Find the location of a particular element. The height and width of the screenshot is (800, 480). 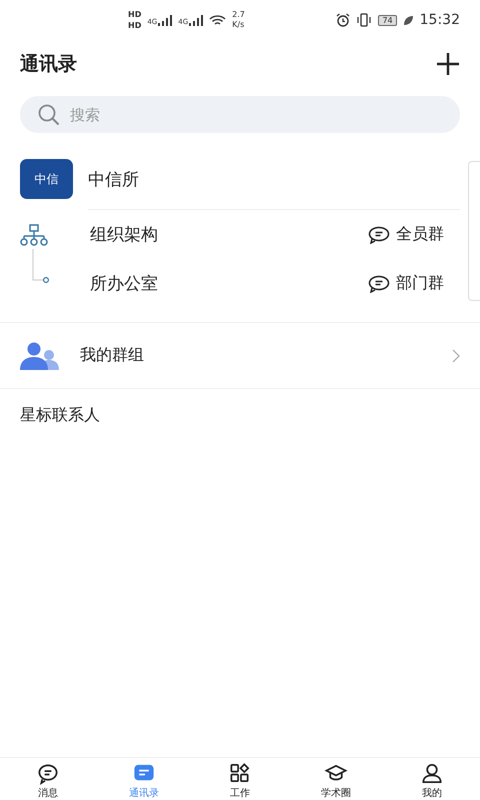

org-chart-icon is located at coordinates (34, 235).